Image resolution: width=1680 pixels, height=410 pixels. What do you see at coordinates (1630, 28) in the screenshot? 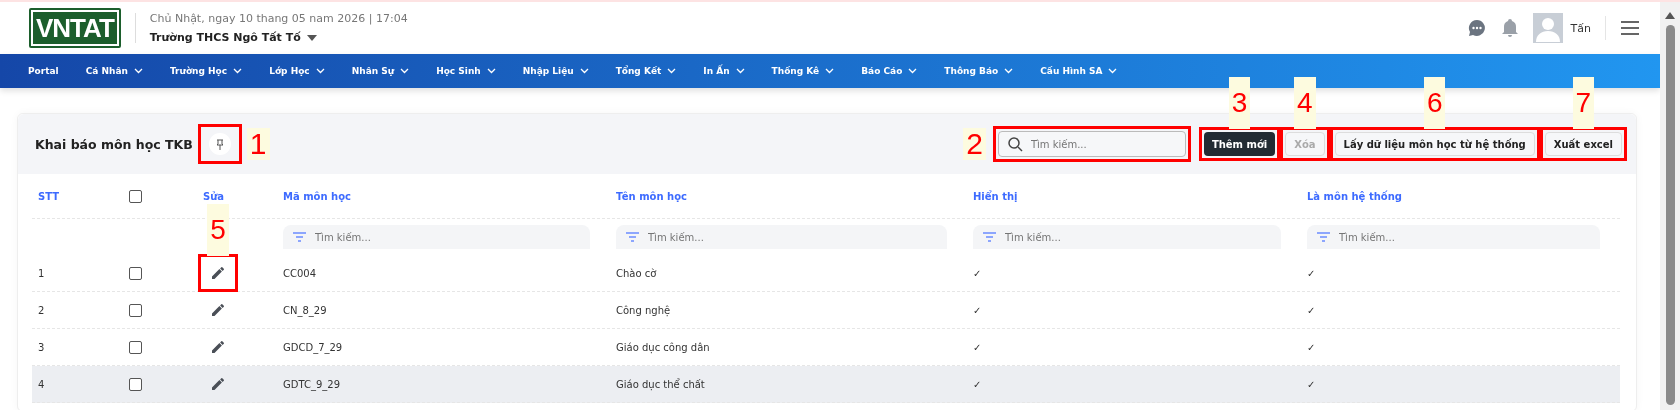
I see `menu-icon` at bounding box center [1630, 28].